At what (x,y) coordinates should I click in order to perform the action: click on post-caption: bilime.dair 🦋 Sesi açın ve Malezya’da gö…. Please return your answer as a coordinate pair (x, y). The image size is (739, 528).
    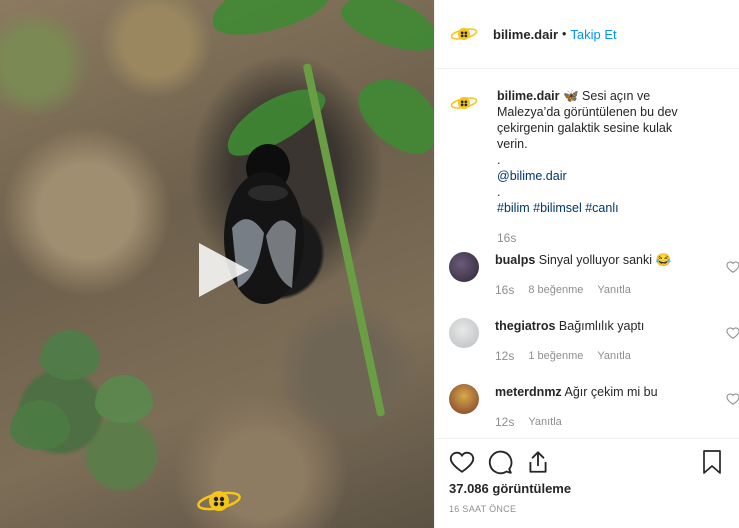
    Looking at the image, I should click on (589, 167).